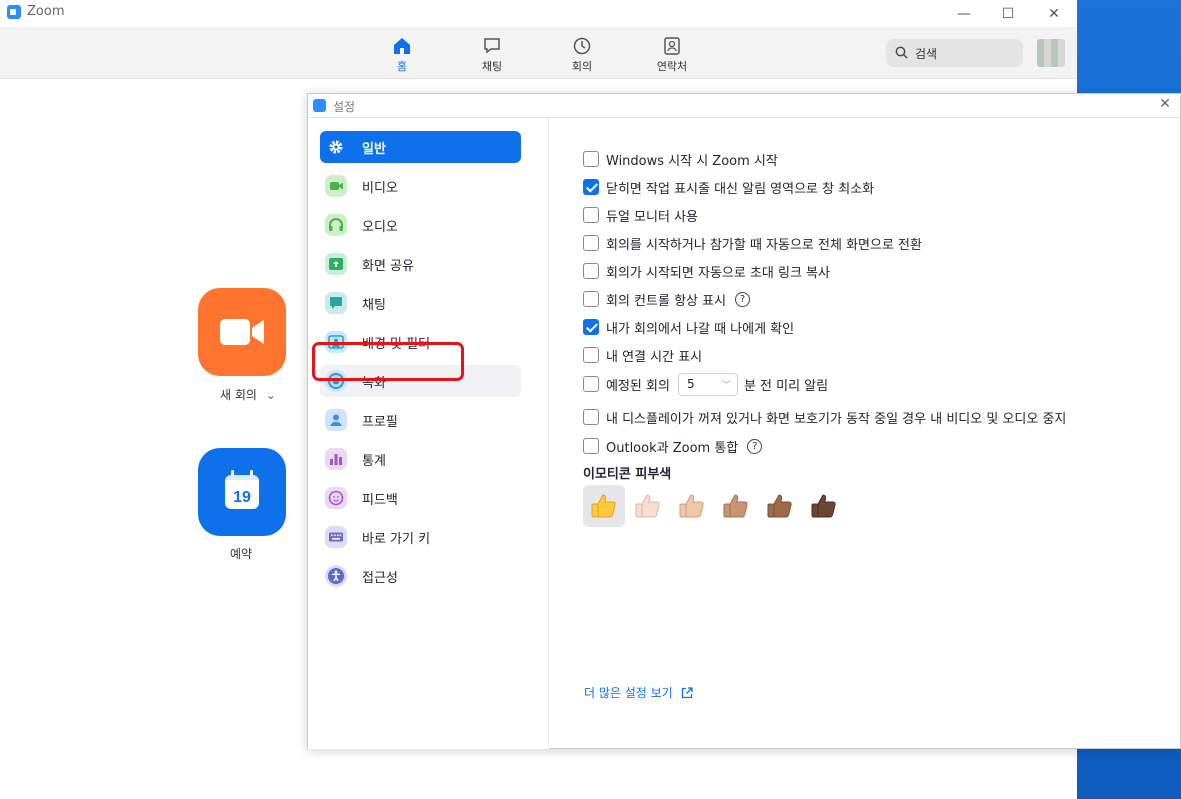  I want to click on option-auto-fullscreen: 회의를 시작하거나 참가할 때 자동으로 전체 화면으로 전환, so click(752, 243).